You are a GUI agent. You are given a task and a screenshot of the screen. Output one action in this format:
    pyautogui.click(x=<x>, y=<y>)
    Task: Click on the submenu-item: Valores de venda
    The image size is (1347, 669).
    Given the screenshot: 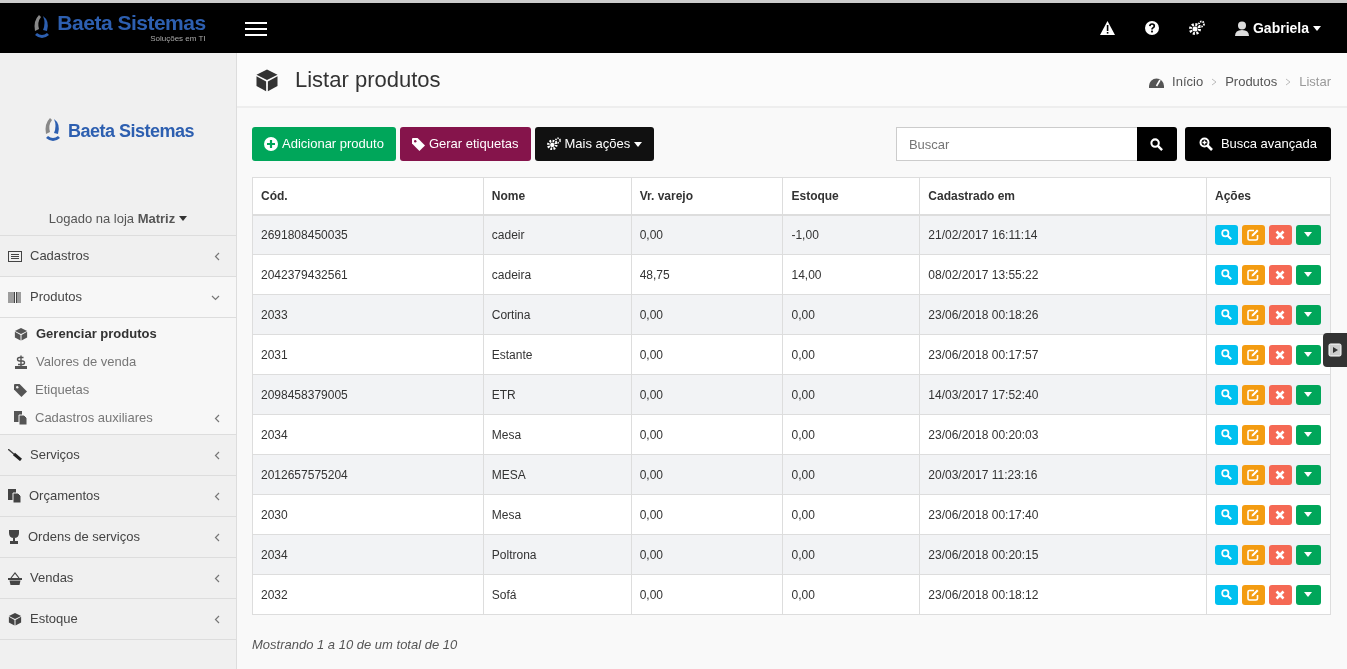 What is the action you would take?
    pyautogui.click(x=86, y=362)
    